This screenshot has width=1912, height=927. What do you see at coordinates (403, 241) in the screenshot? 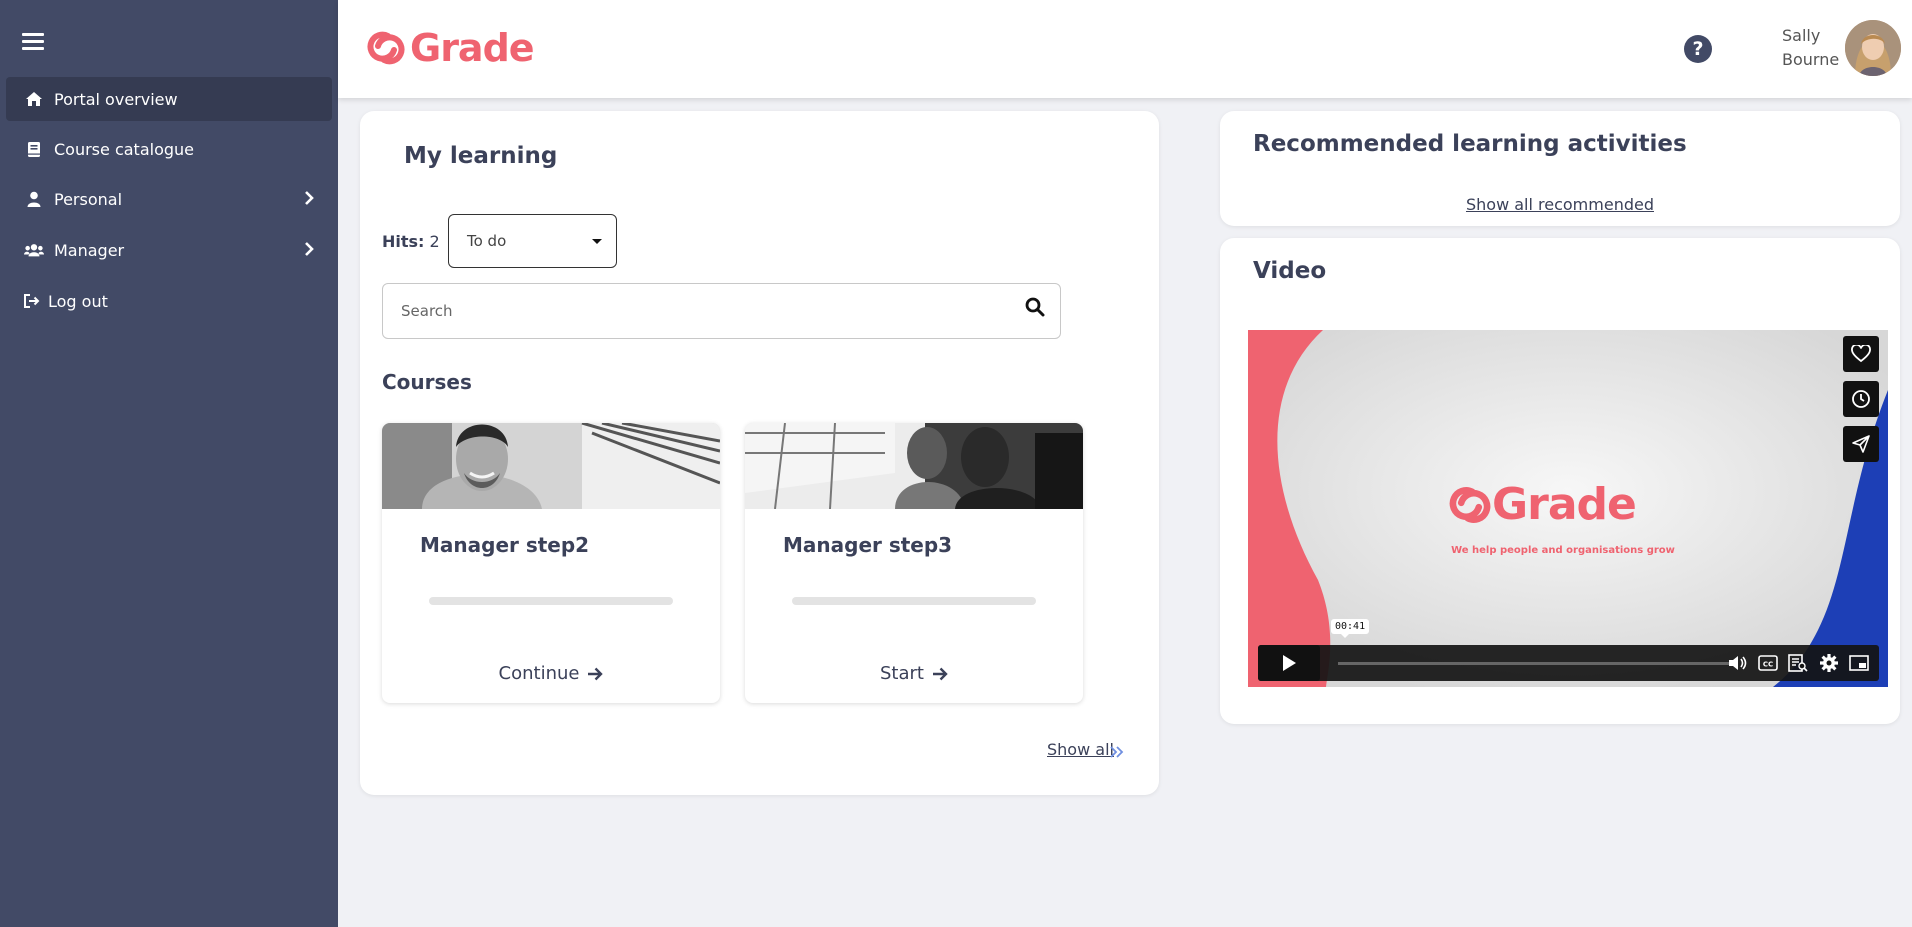
I see `hits-label: Hits:` at bounding box center [403, 241].